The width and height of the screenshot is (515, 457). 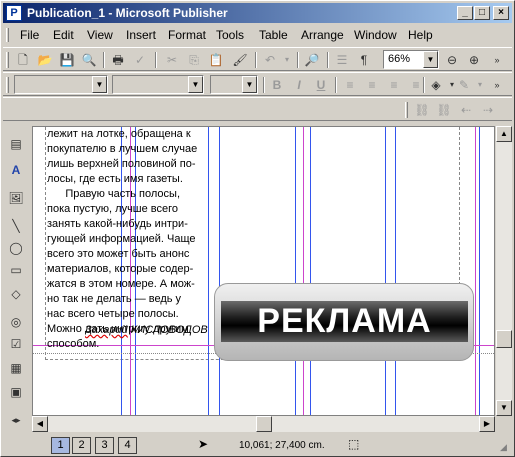 What do you see at coordinates (504, 408) in the screenshot?
I see `scroll-down-icon: ▼` at bounding box center [504, 408].